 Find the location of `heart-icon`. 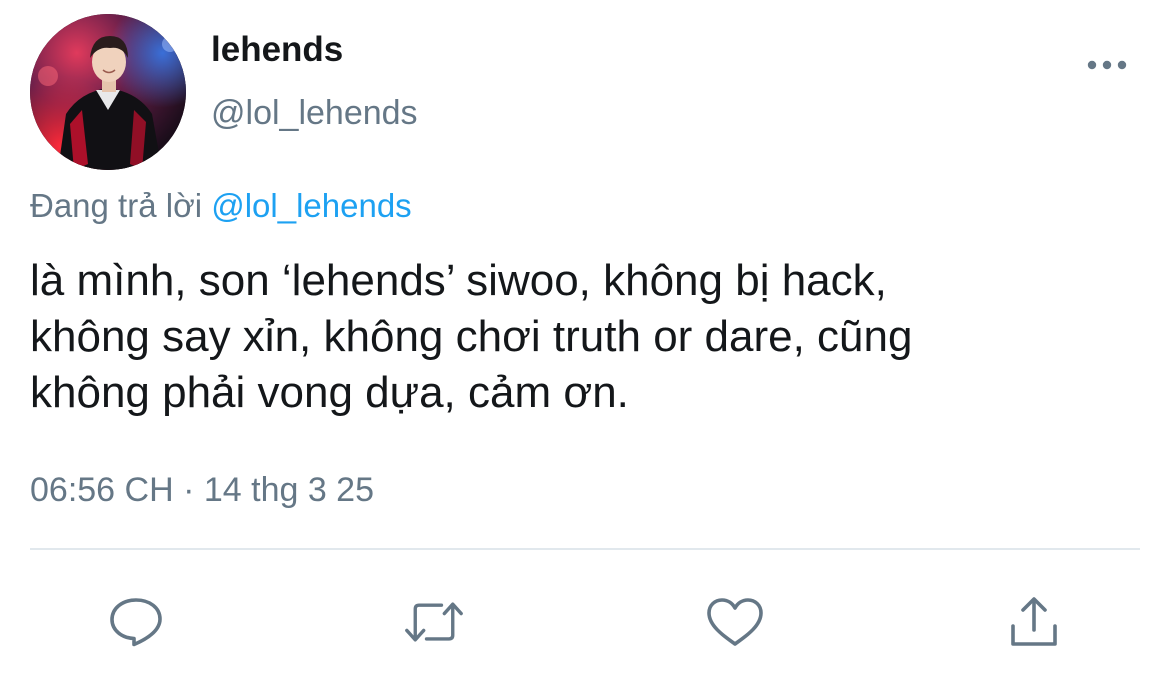

heart-icon is located at coordinates (735, 622).